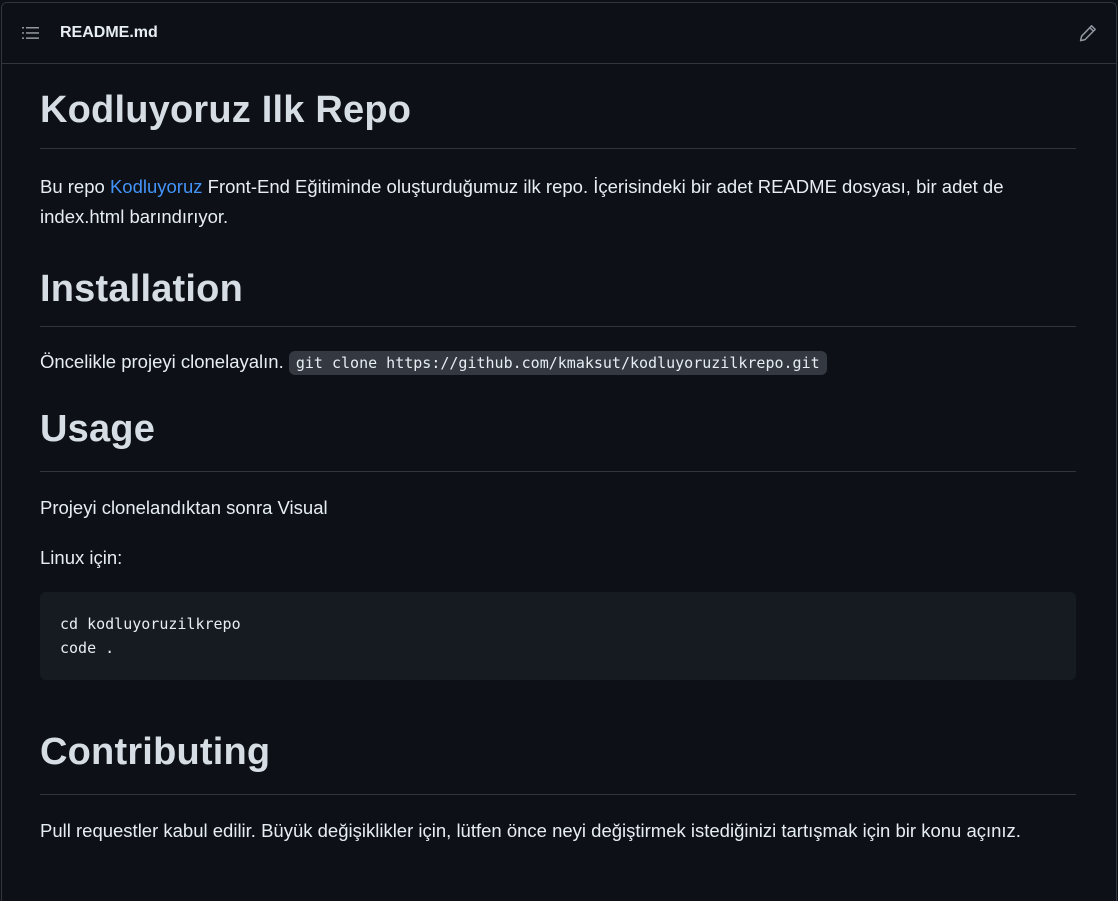 This screenshot has height=901, width=1118. Describe the element at coordinates (558, 440) in the screenshot. I see `usage-heading: Usage` at that location.